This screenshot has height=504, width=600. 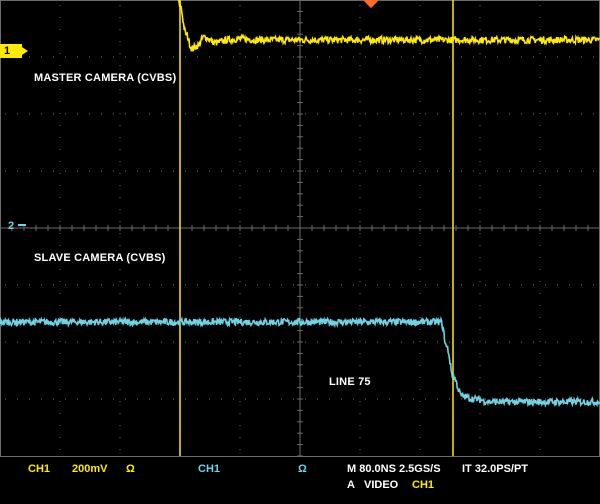 I want to click on ch2-name-readout: CH1, so click(x=209, y=469).